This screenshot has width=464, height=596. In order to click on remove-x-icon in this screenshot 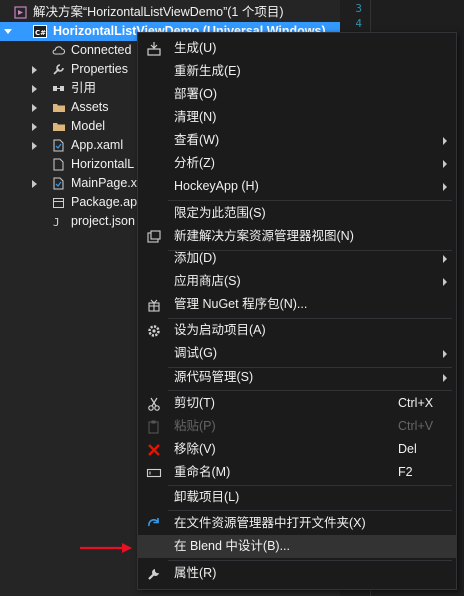, I will do `click(154, 450)`.